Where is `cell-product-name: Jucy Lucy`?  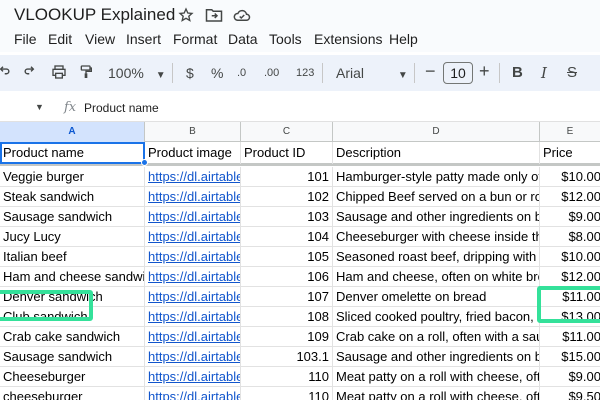 cell-product-name: Jucy Lucy is located at coordinates (72, 237).